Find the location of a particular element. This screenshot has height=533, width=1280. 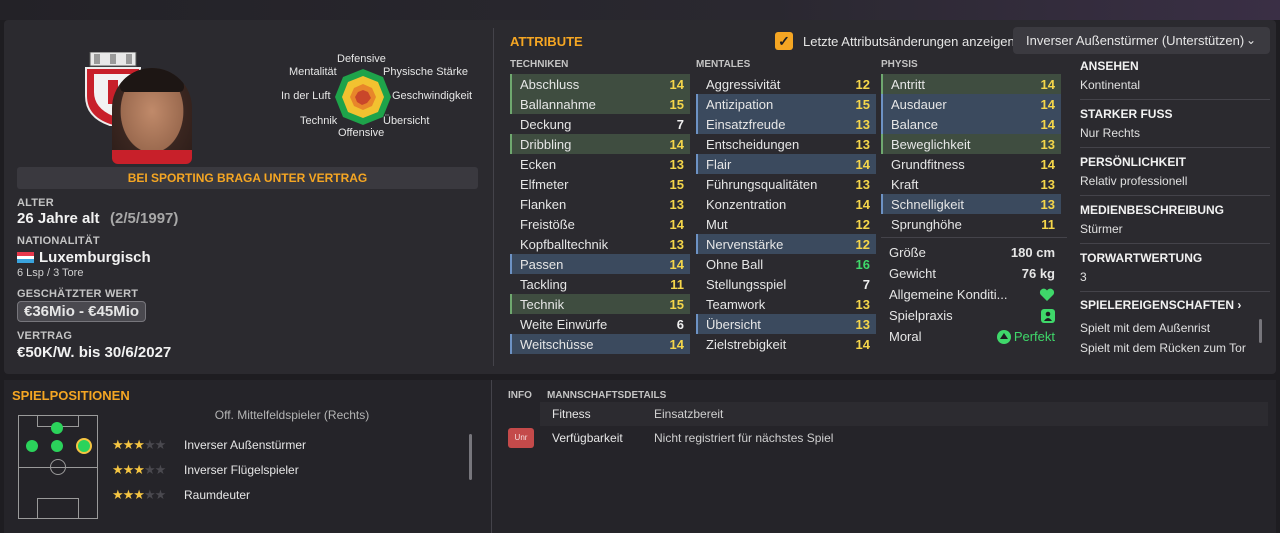

attribute-row: Ausdauer 14 is located at coordinates (971, 104).